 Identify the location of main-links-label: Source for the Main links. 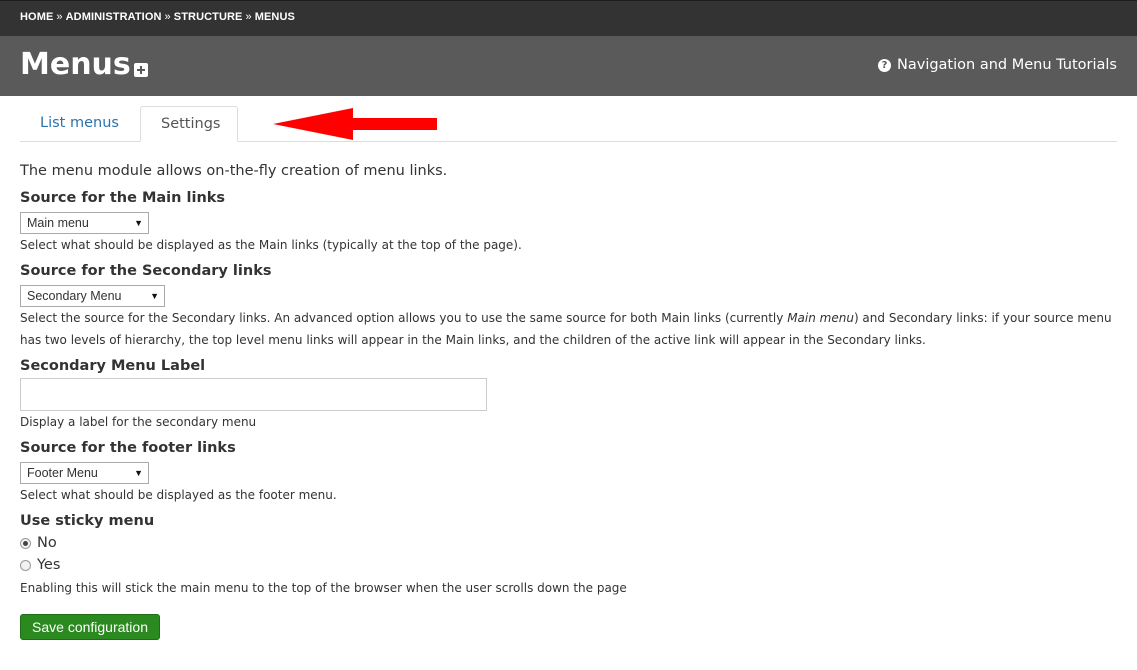
(123, 198).